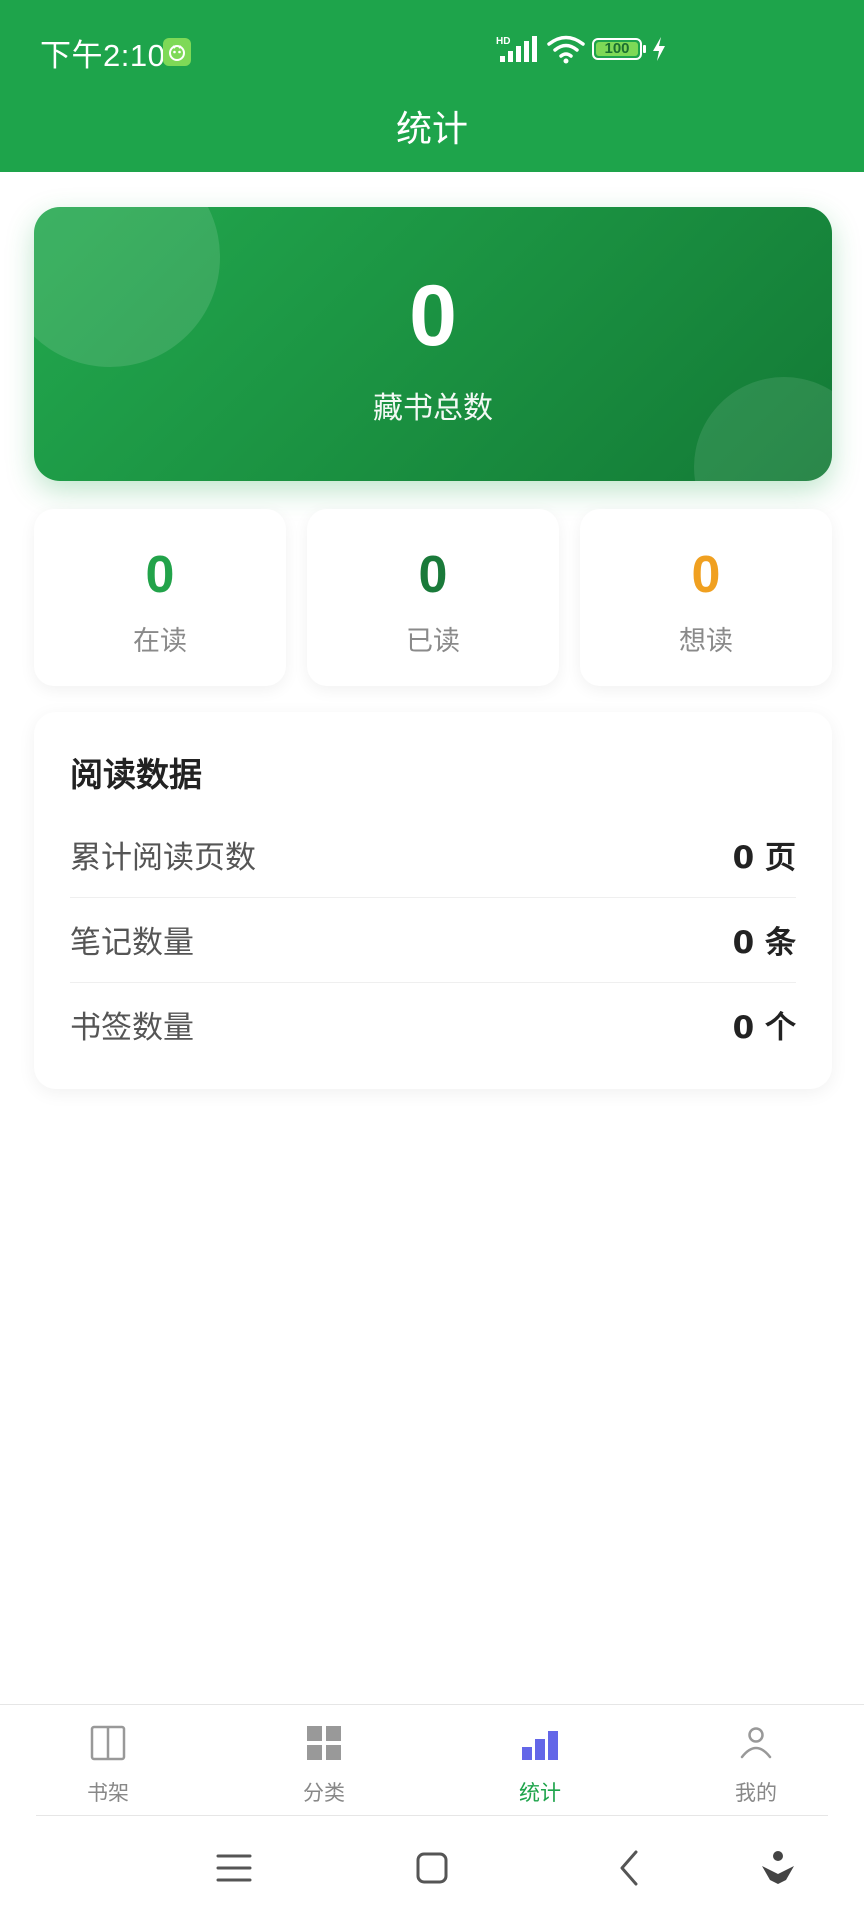 This screenshot has height=1920, width=864. Describe the element at coordinates (431, 129) in the screenshot. I see `page-title: 统计` at that location.